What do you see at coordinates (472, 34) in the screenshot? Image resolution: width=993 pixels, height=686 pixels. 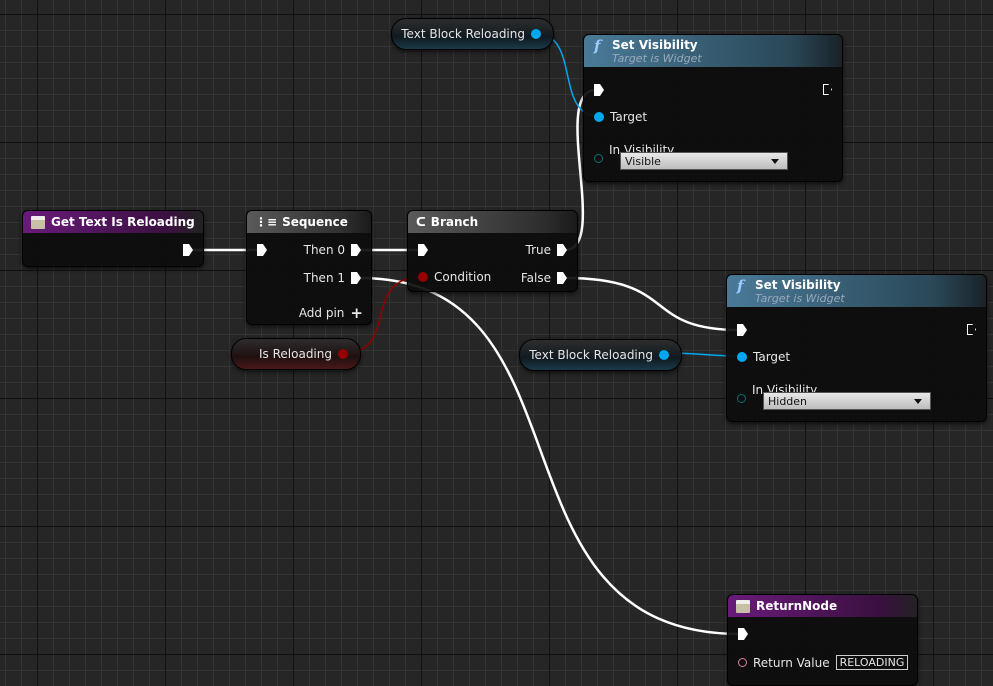 I see `text-block-reloading-var-1: Text Block Reloading` at bounding box center [472, 34].